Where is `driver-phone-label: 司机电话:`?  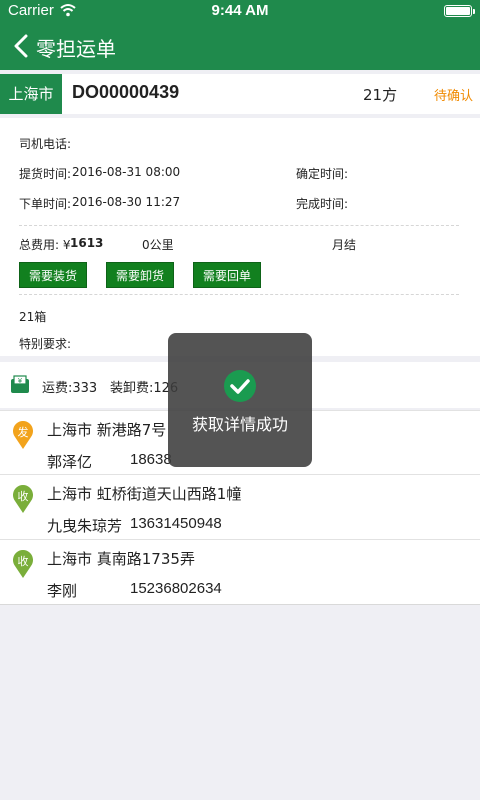
driver-phone-label: 司机电话: is located at coordinates (45, 144).